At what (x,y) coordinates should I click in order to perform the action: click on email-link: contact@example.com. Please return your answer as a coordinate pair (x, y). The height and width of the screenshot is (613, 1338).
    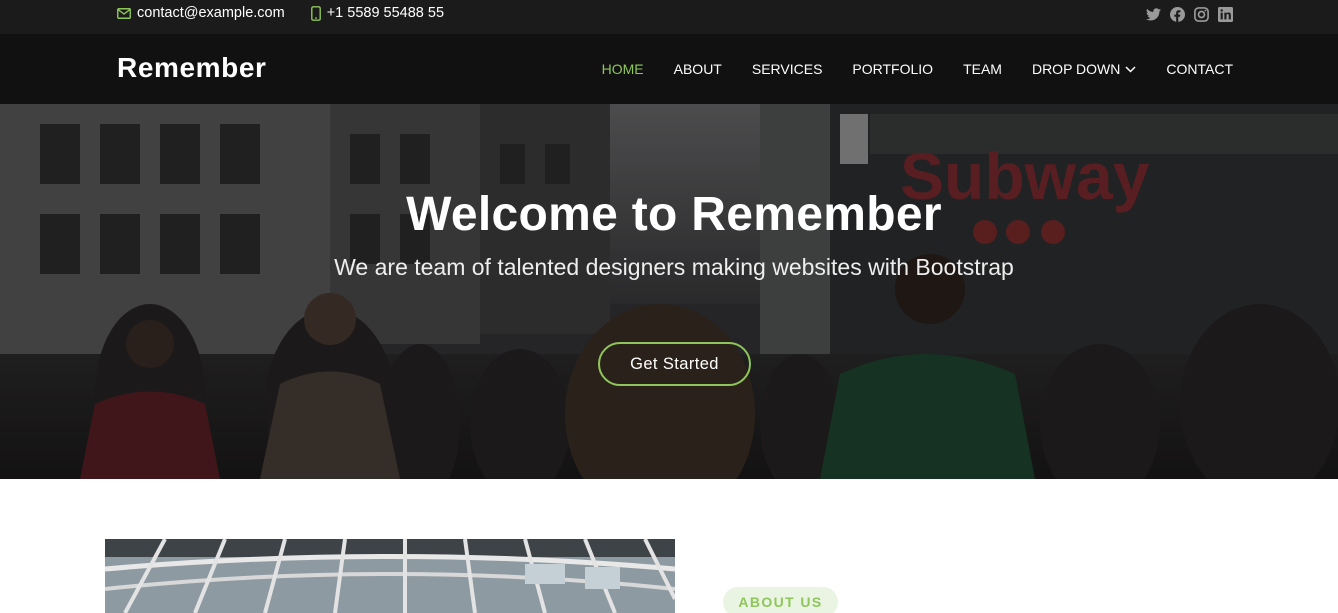
    Looking at the image, I should click on (201, 13).